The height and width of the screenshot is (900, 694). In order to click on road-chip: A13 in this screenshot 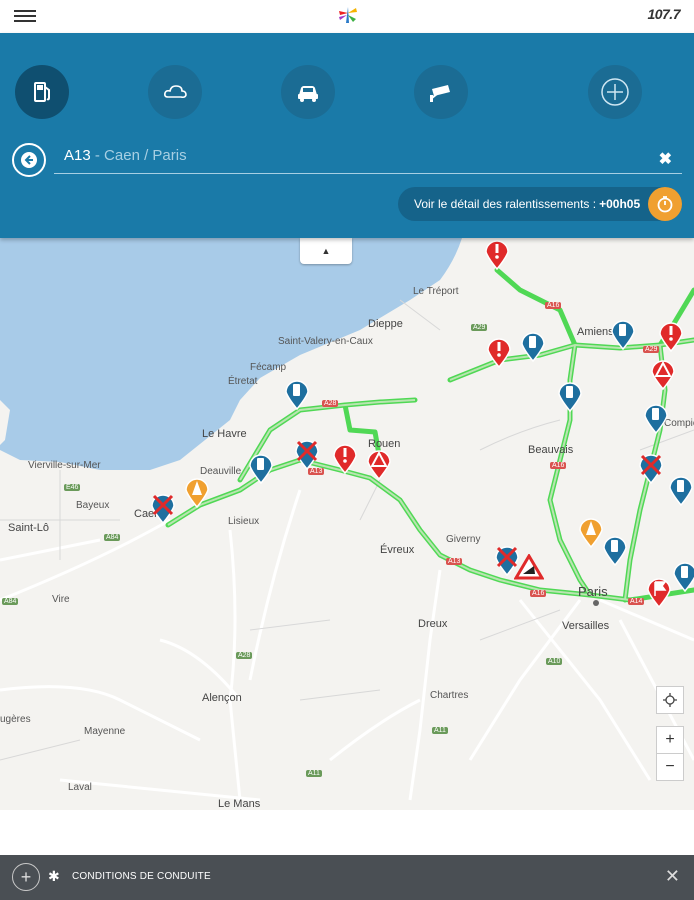, I will do `click(454, 561)`.